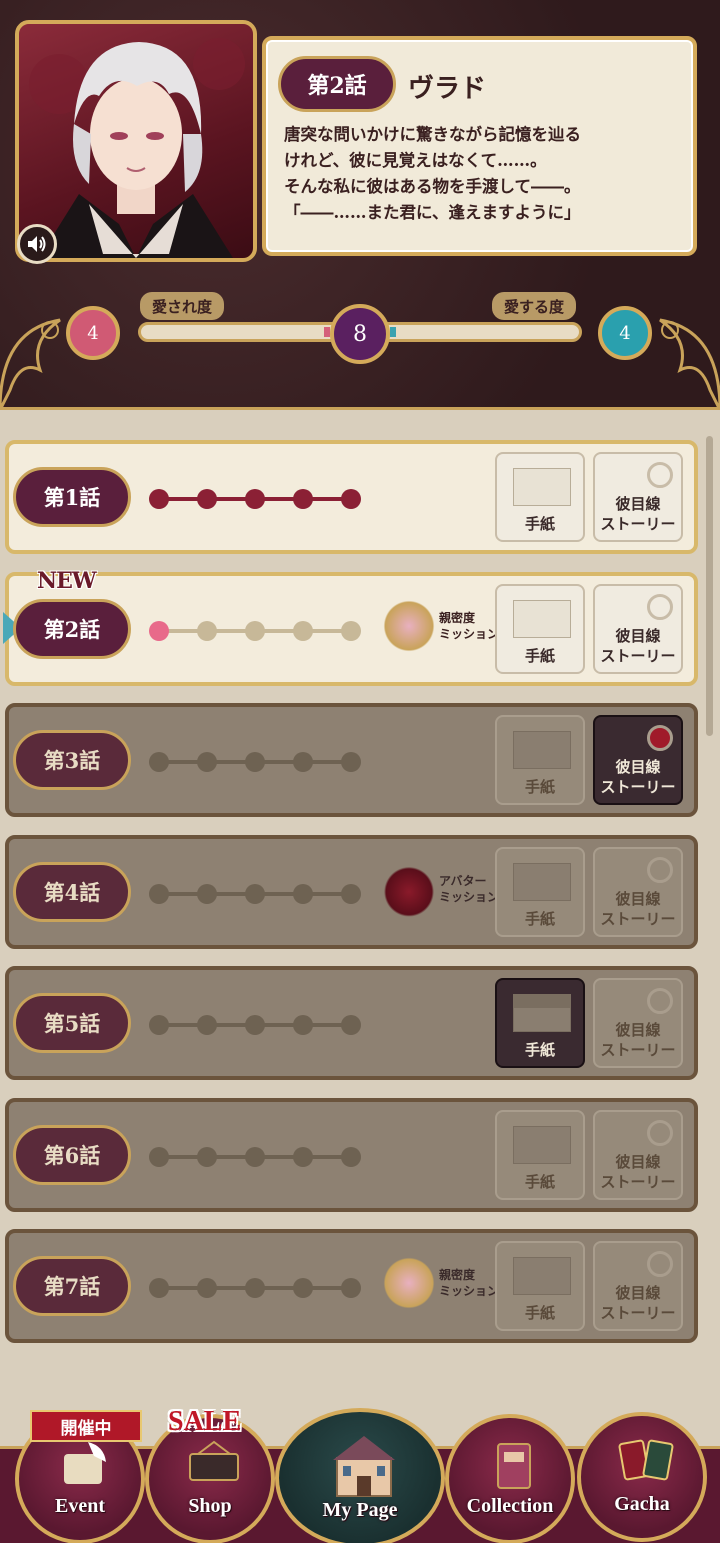  I want to click on speaker-icon, so click(37, 244).